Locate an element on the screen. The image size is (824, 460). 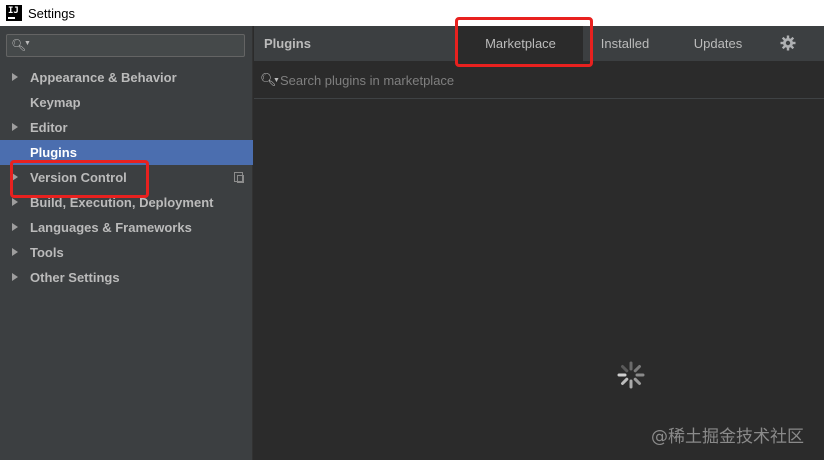
sidebar-item-label: Appearance & Behavior is located at coordinates (103, 77).